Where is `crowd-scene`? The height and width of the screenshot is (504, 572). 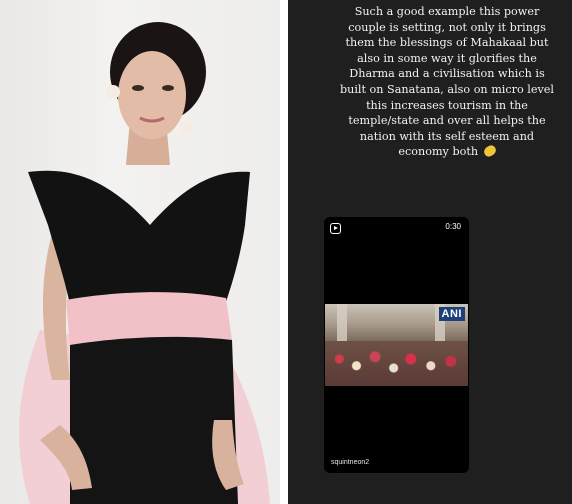
crowd-scene is located at coordinates (396, 363).